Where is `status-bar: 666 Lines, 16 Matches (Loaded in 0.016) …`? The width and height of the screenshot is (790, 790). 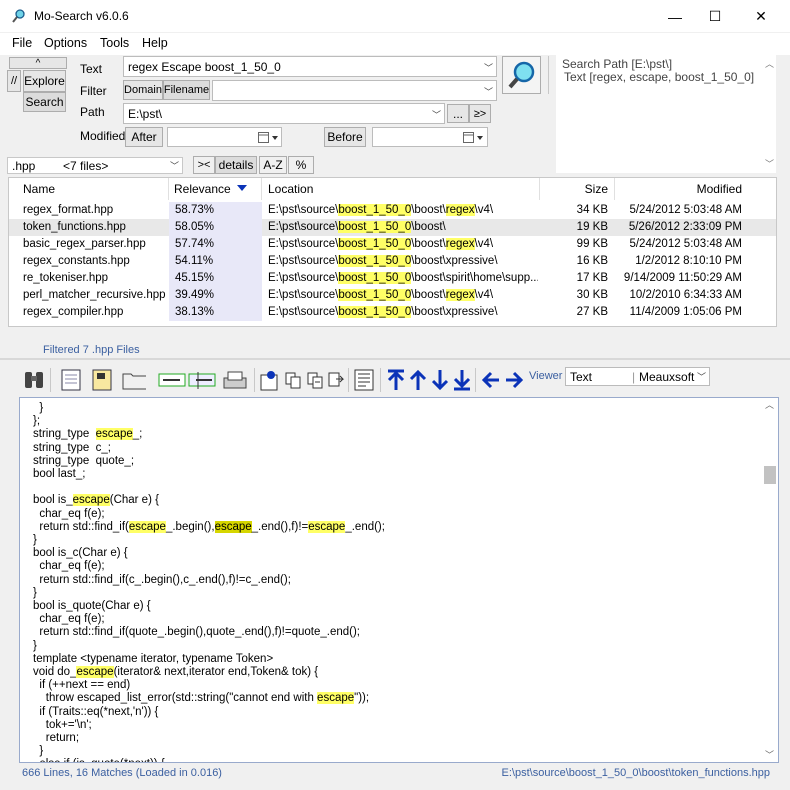
status-bar: 666 Lines, 16 Matches (Loaded in 0.016) … is located at coordinates (395, 777).